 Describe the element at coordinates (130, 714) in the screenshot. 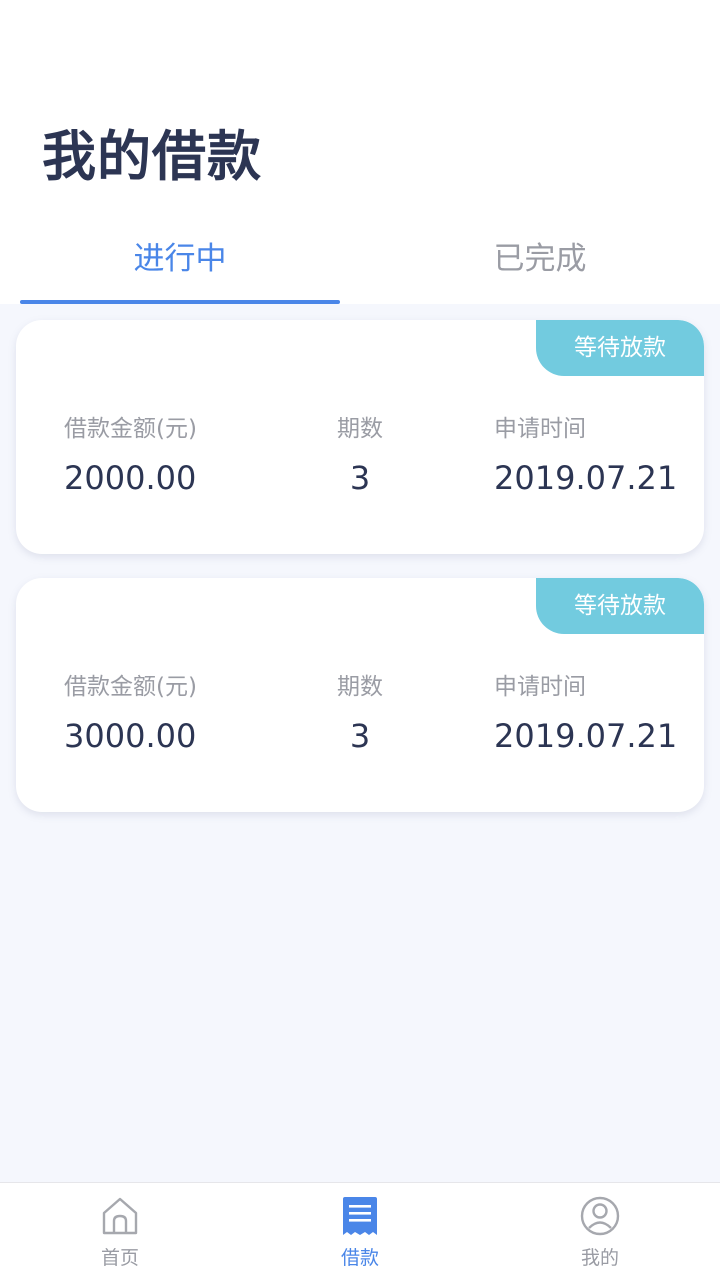

I see `loan-amount: 借款金额(元) 3000.00` at that location.